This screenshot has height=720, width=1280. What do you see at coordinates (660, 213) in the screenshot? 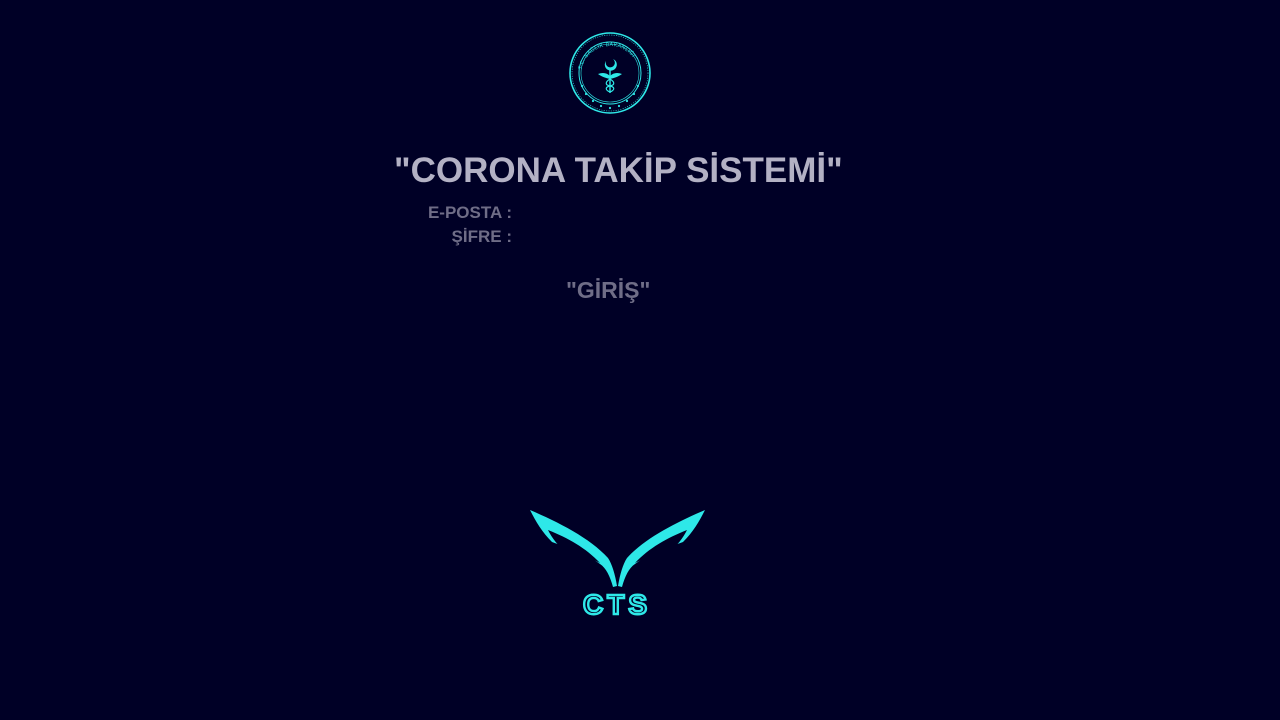
I see `email-field` at bounding box center [660, 213].